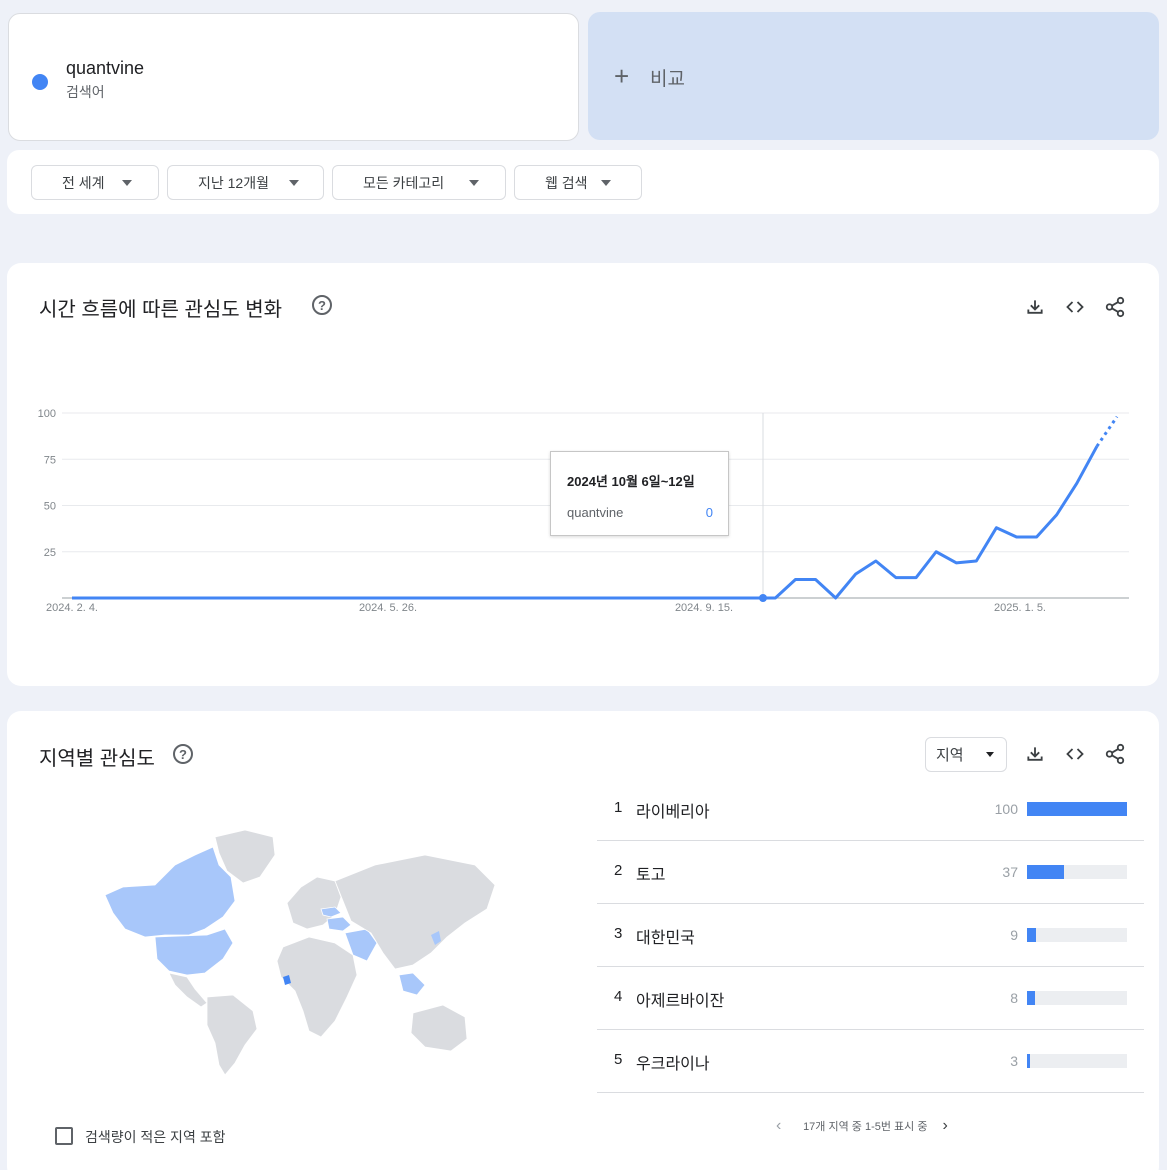 The width and height of the screenshot is (1167, 1170). Describe the element at coordinates (331, 912) in the screenshot. I see `map-ukraine` at that location.